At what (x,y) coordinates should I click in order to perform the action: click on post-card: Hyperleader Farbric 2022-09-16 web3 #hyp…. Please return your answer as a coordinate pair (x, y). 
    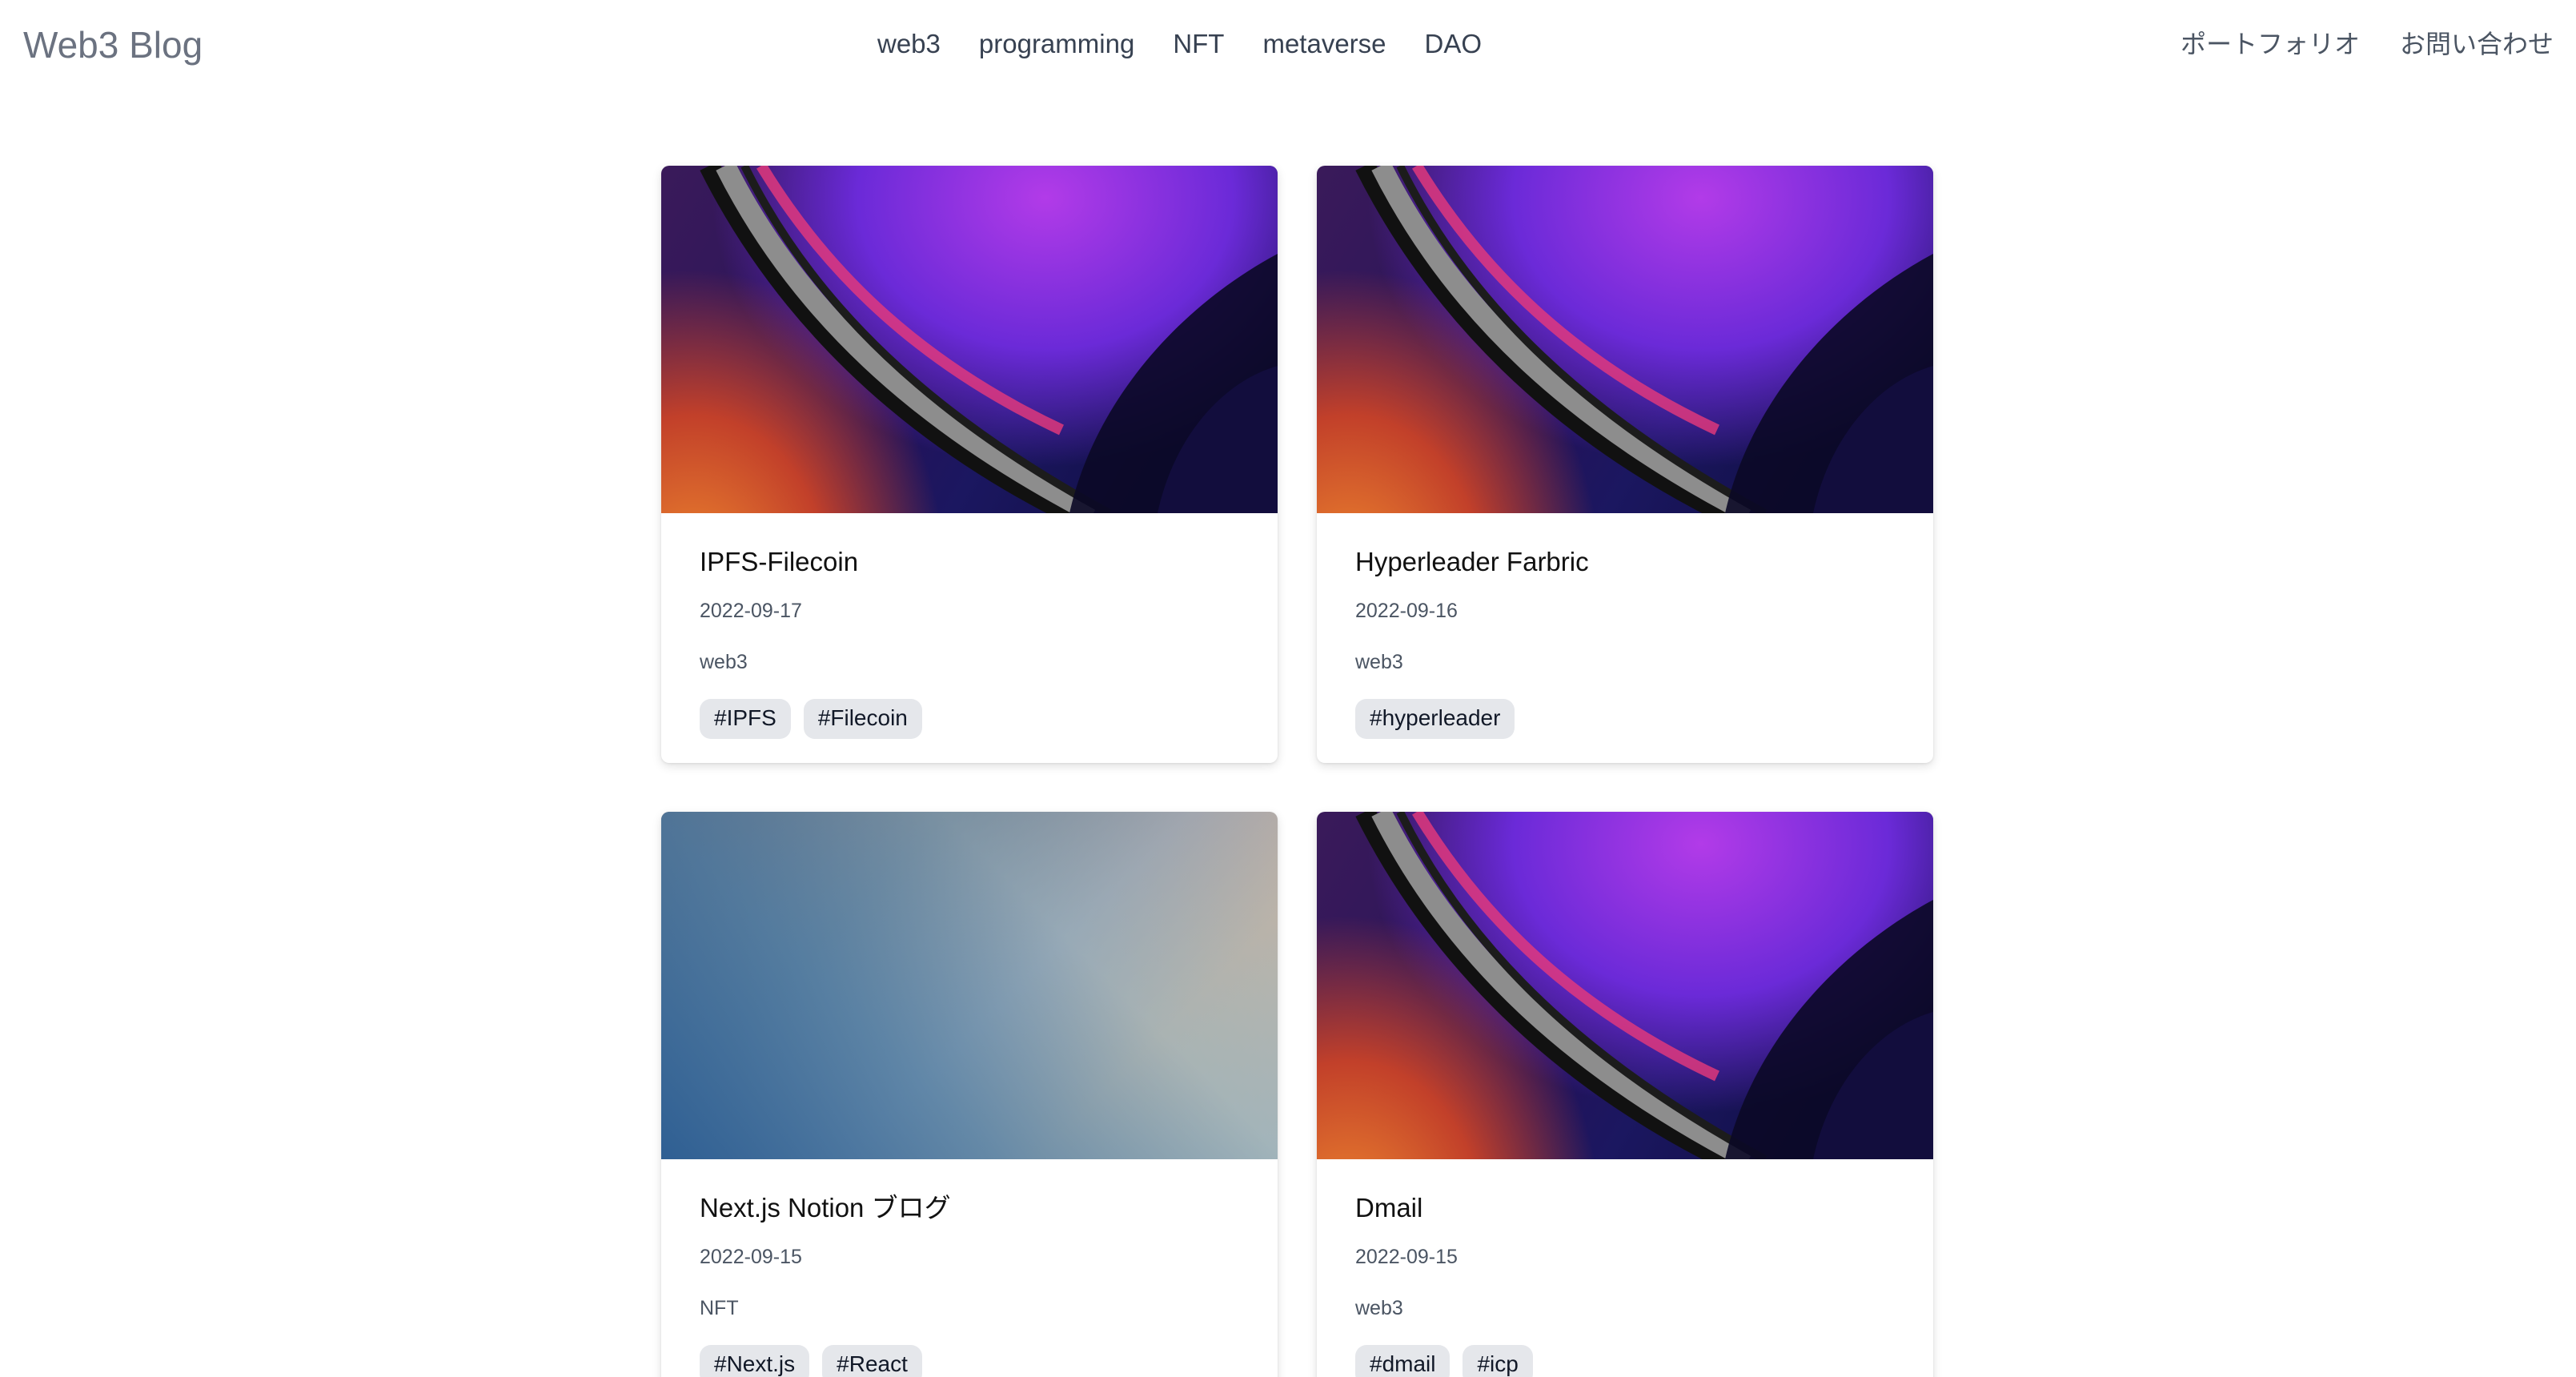
    Looking at the image, I should click on (1625, 464).